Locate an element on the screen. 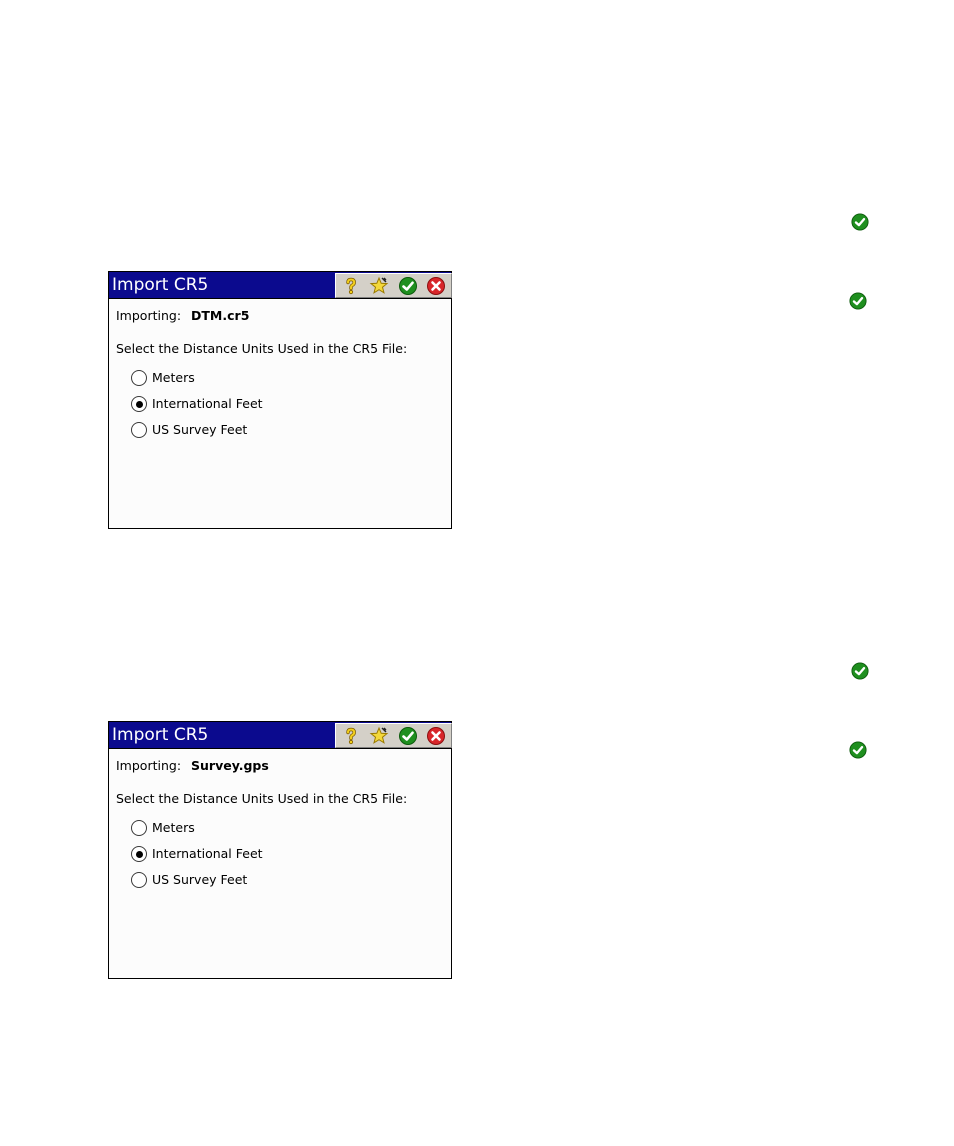 The height and width of the screenshot is (1146, 954). importing-line: Importing: Survey.gps is located at coordinates (192, 765).